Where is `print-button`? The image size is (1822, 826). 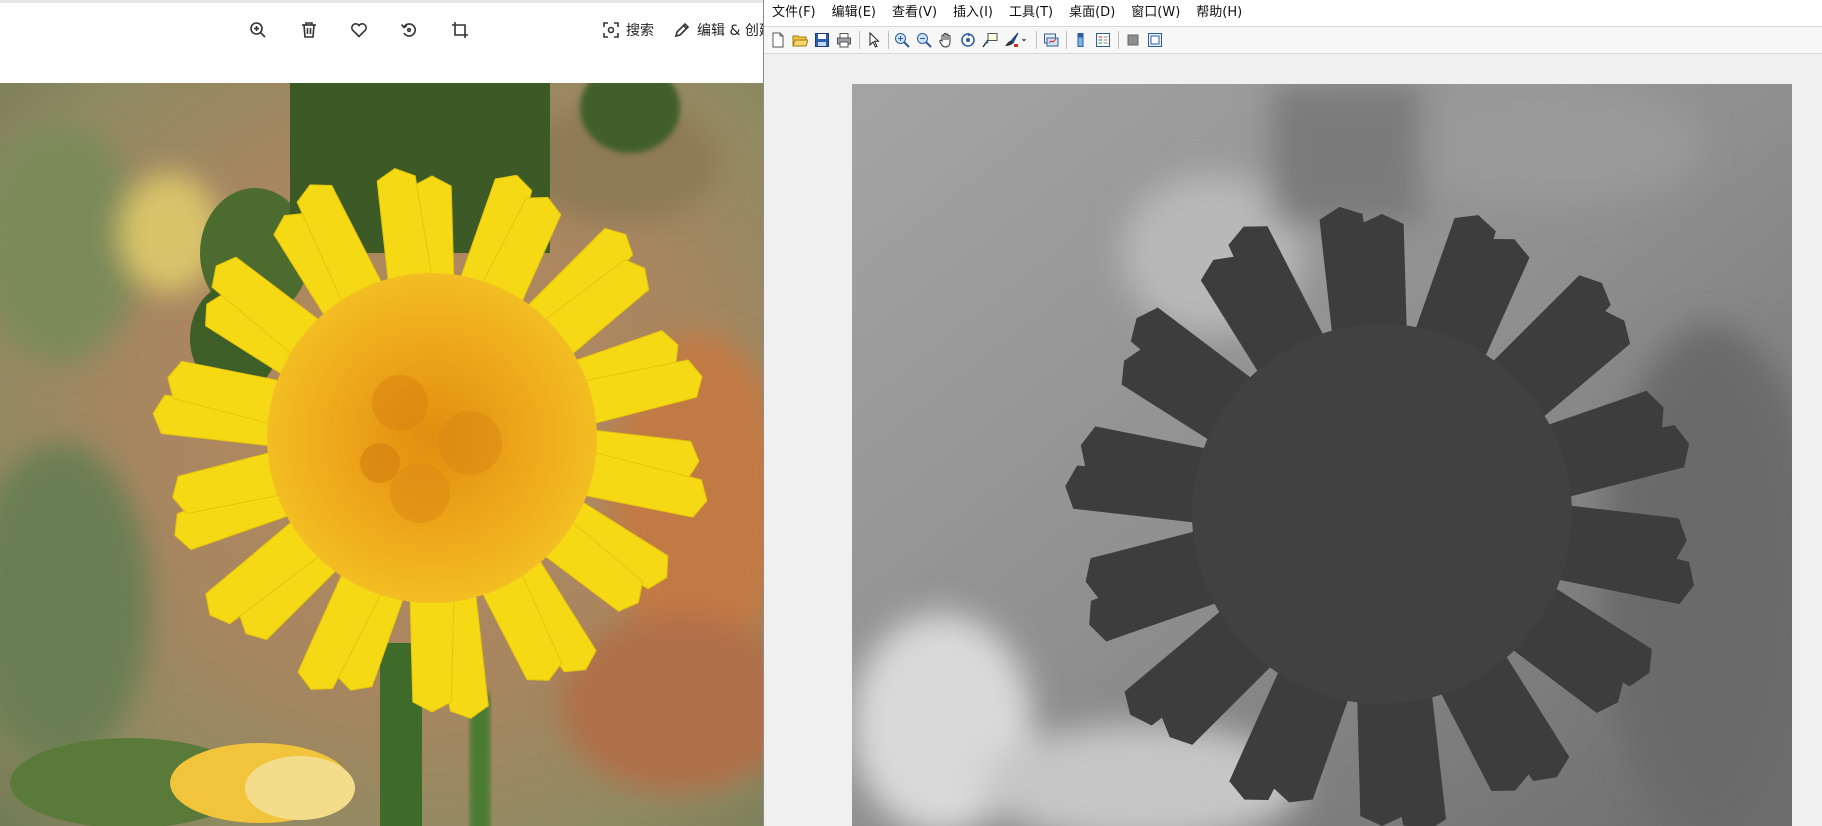
print-button is located at coordinates (844, 40).